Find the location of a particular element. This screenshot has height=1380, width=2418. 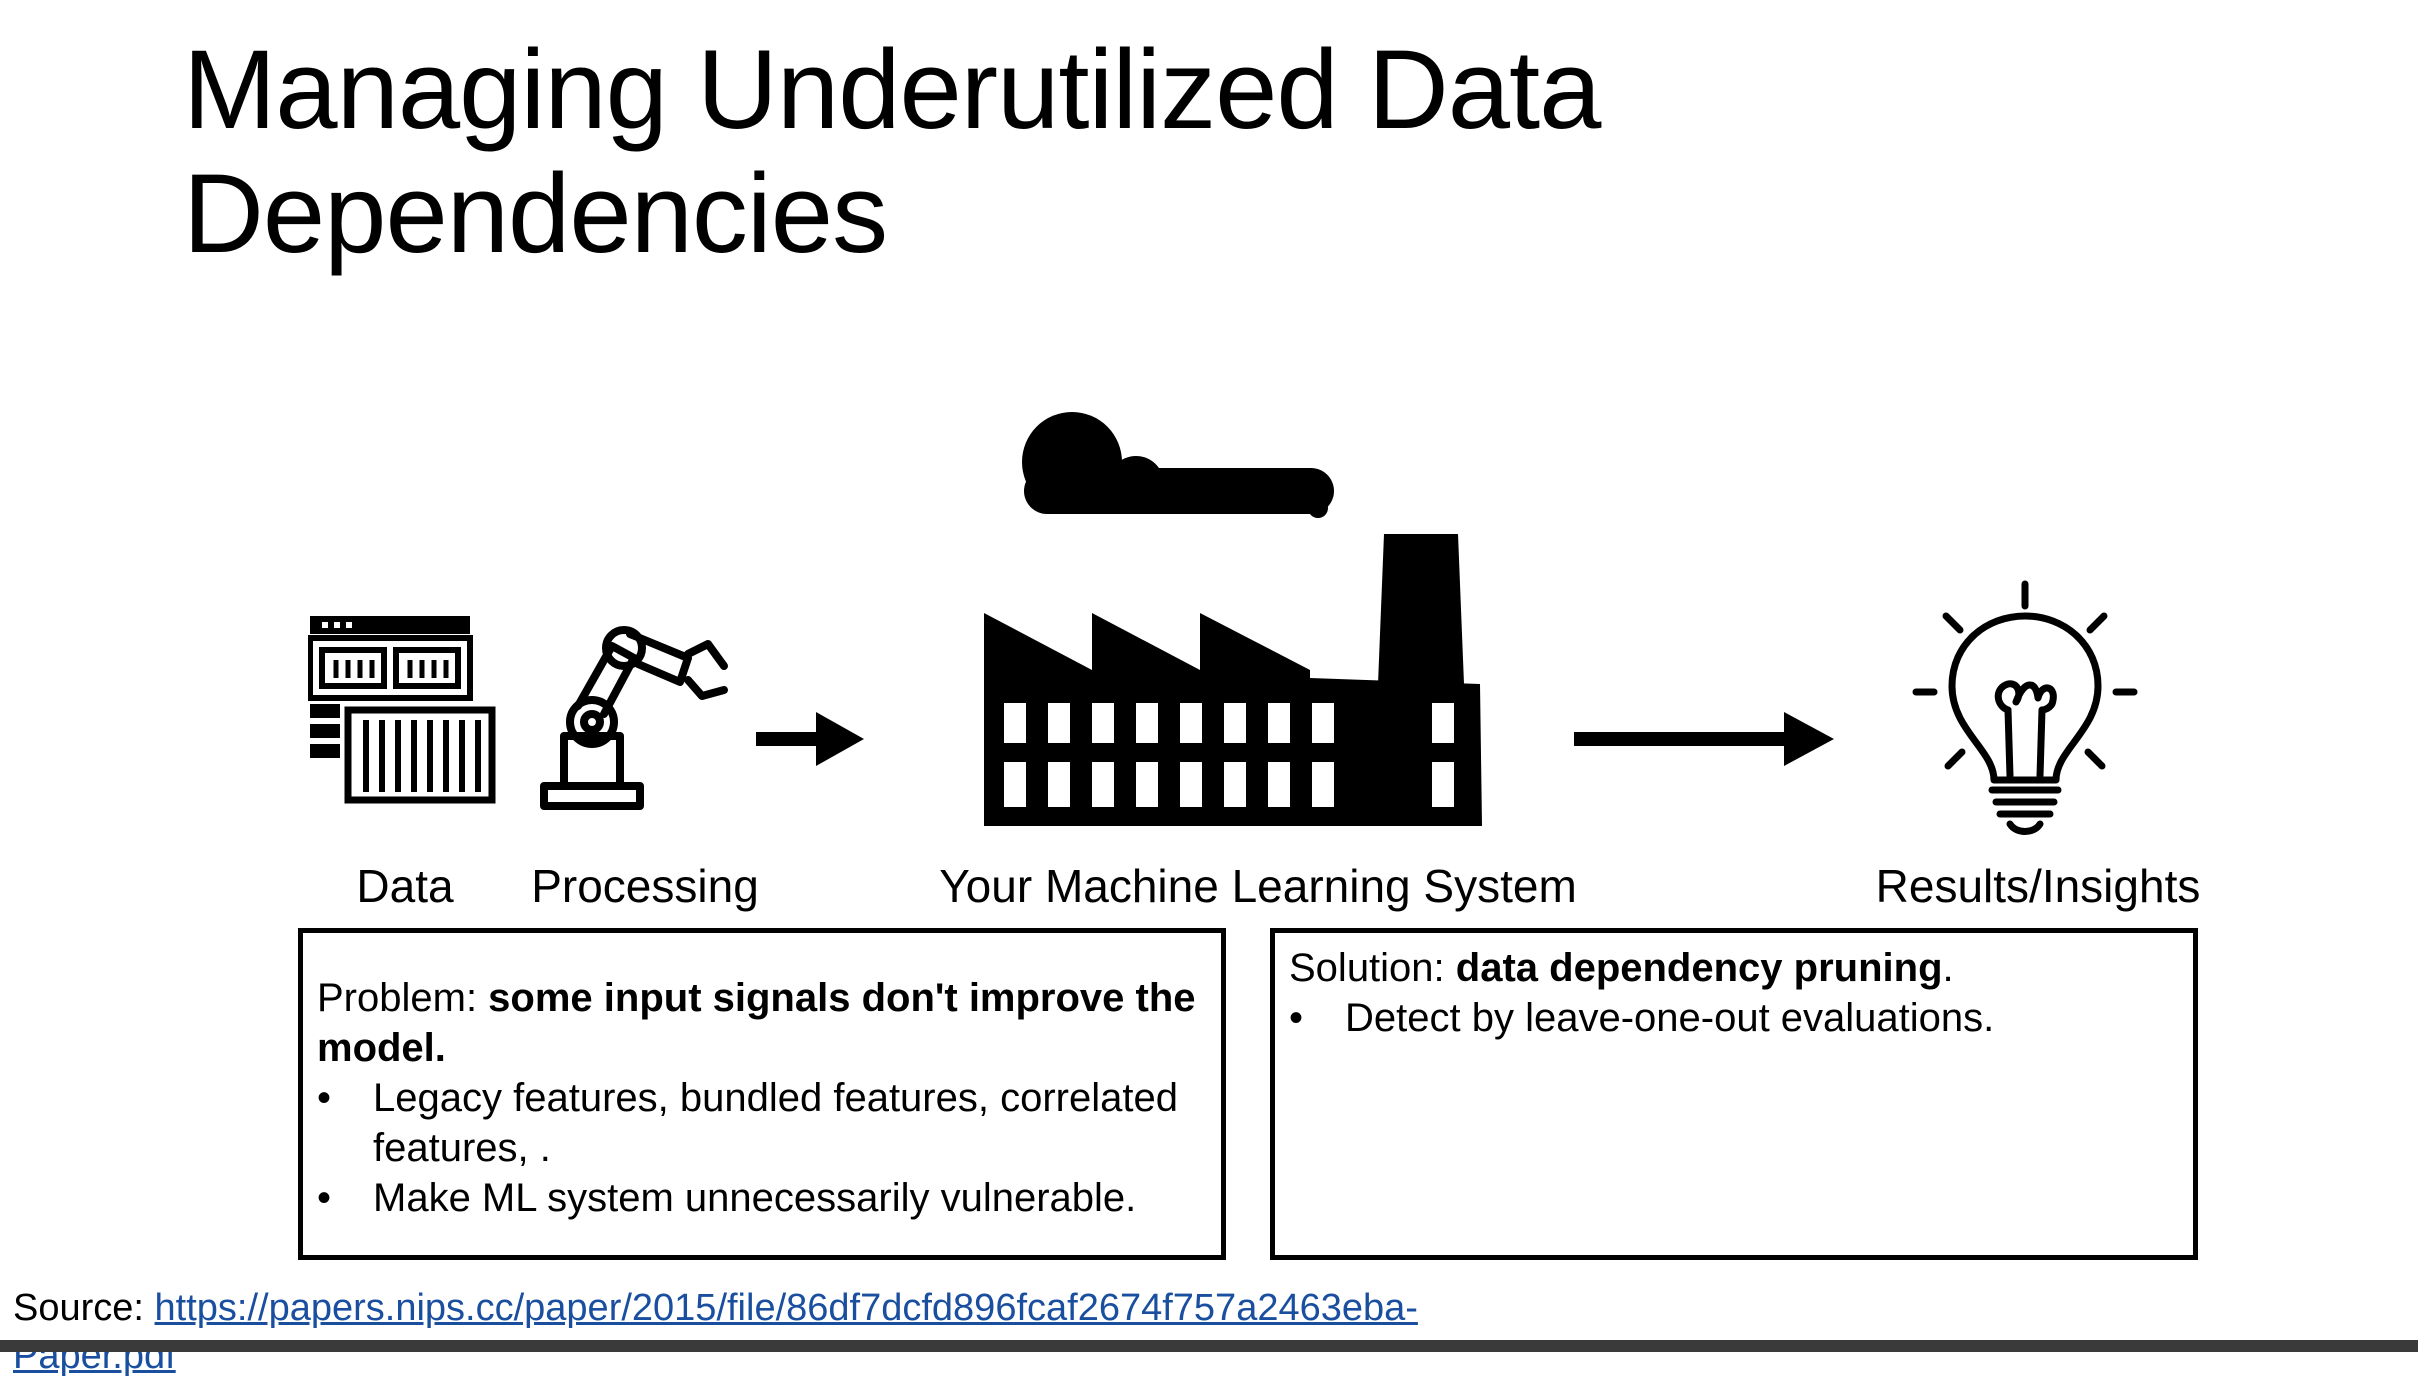

slide-title: Managing Underutilized Data Dependencies is located at coordinates (892, 151).